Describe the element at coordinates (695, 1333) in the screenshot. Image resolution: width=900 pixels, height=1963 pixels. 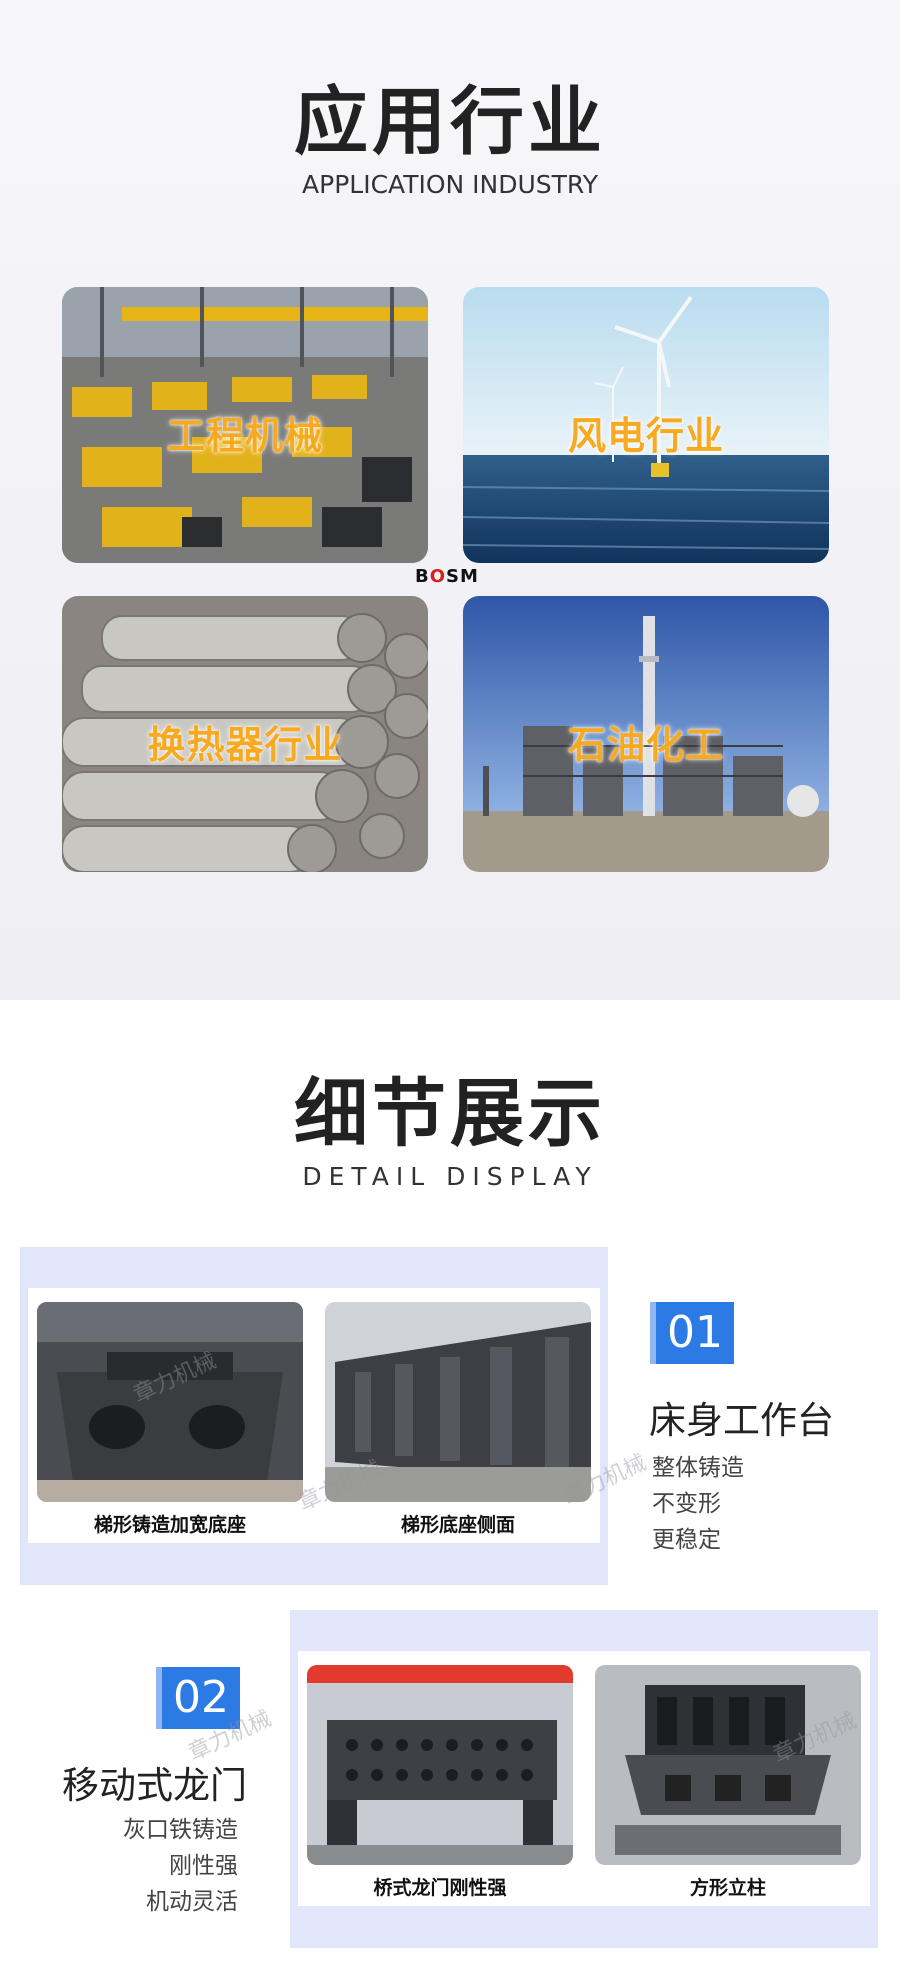
I see `detail1-number-badge: 01` at that location.